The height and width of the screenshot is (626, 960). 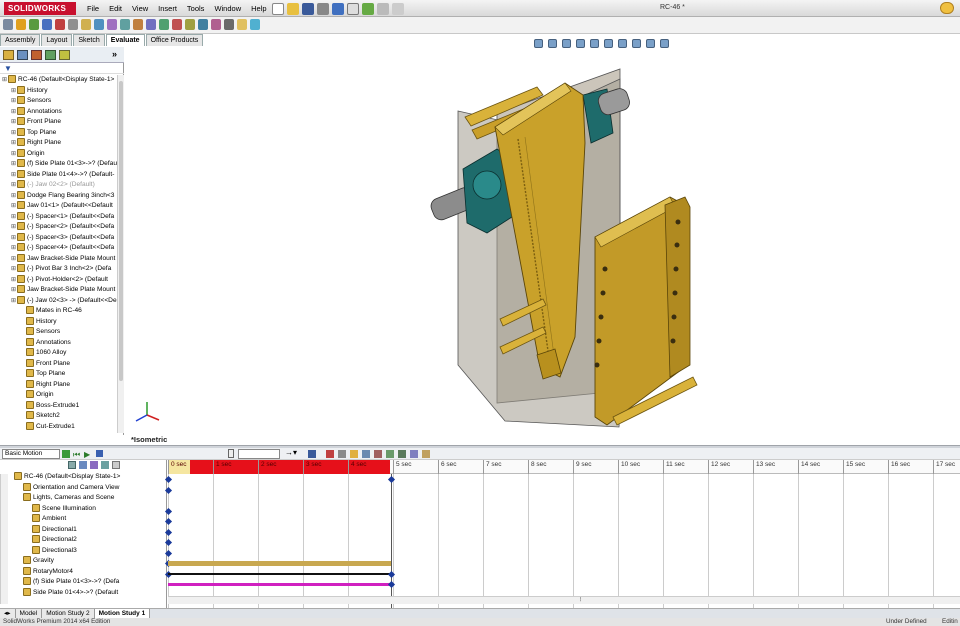 What do you see at coordinates (115, 9) in the screenshot?
I see `menu-edit: Edit` at bounding box center [115, 9].